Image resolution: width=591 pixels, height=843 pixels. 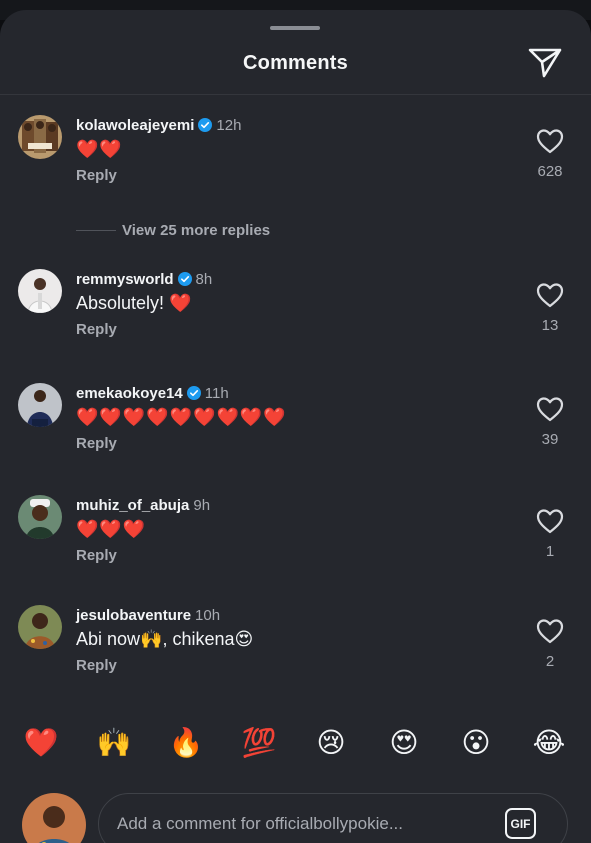 What do you see at coordinates (229, 125) in the screenshot?
I see `comment-time: 12h` at bounding box center [229, 125].